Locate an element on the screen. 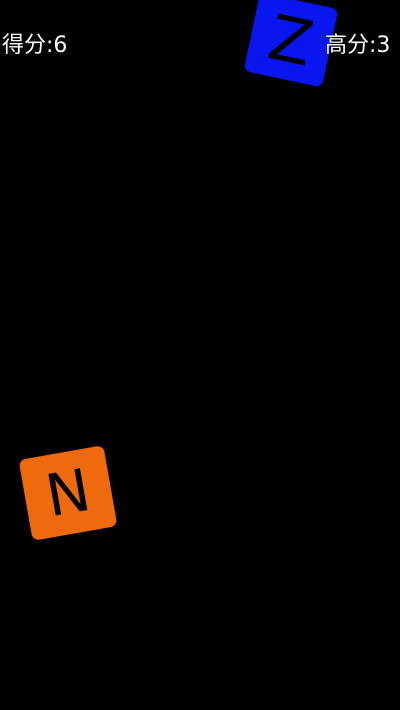 Image resolution: width=400 pixels, height=710 pixels. tile-letter: N is located at coordinates (68, 493).